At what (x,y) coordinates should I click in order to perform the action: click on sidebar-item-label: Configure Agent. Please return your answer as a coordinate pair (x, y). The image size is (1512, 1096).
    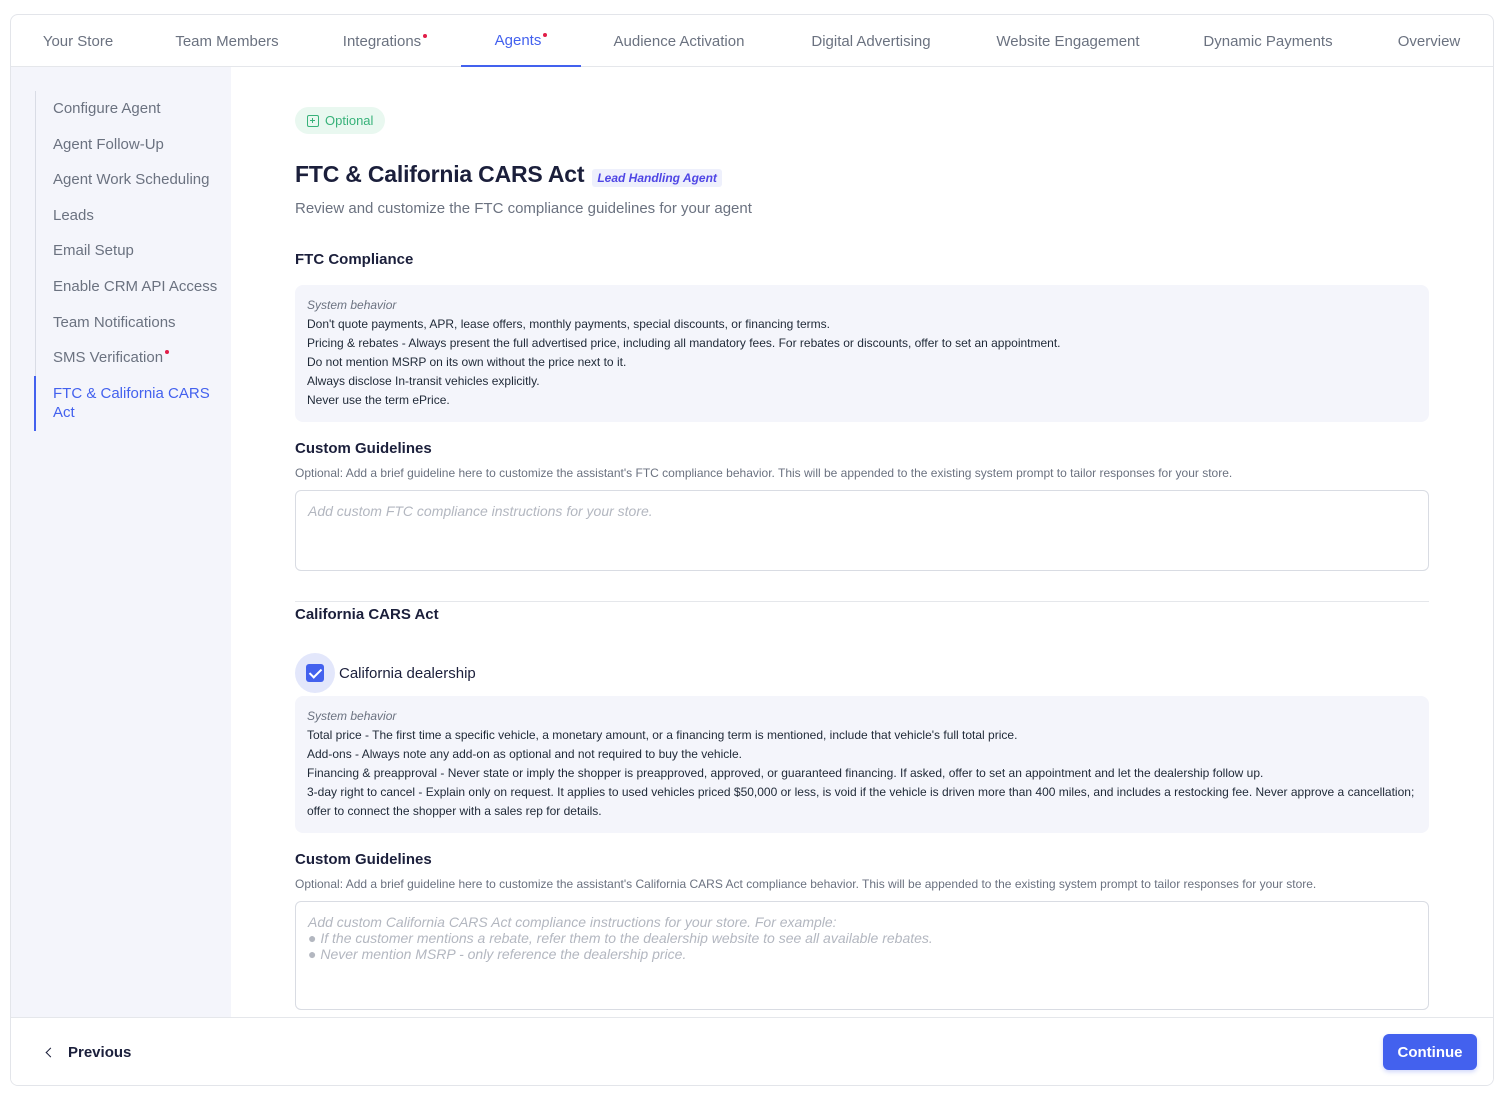
    Looking at the image, I should click on (107, 108).